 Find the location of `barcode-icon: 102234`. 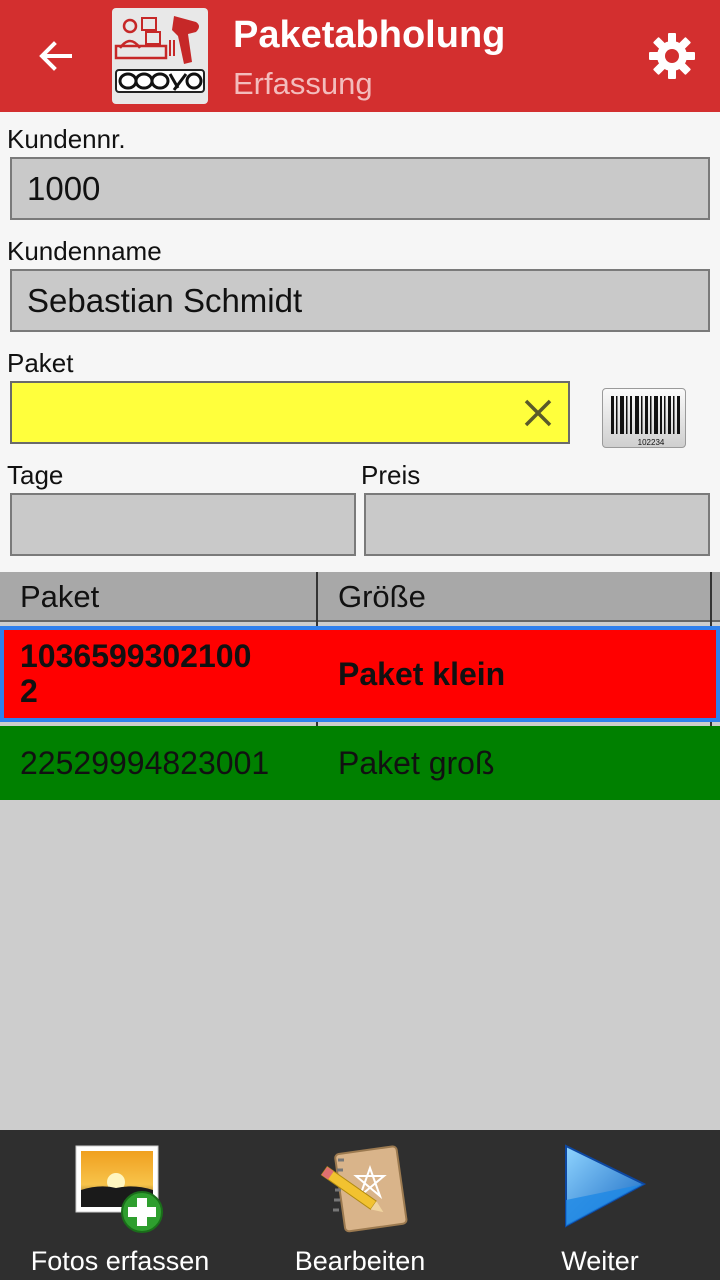

barcode-icon: 102234 is located at coordinates (645, 421).